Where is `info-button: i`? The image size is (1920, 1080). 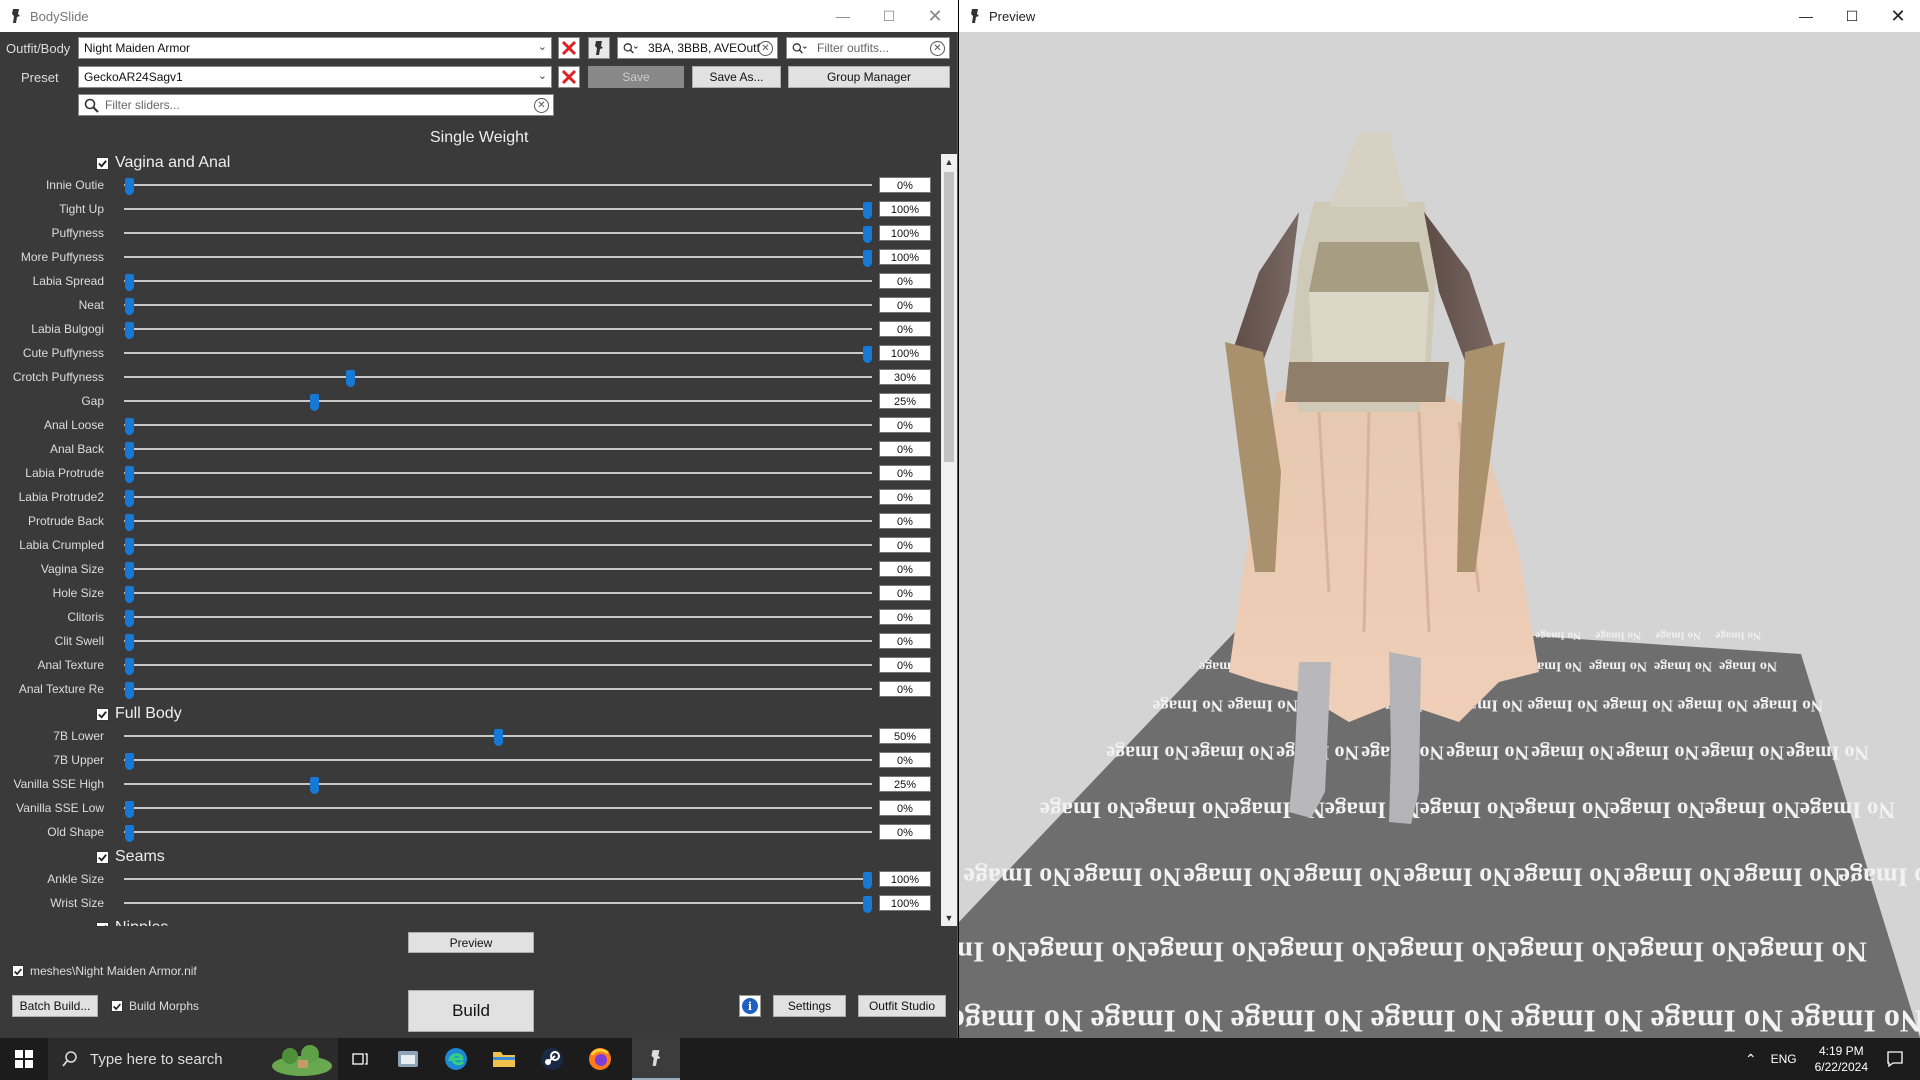 info-button: i is located at coordinates (750, 1006).